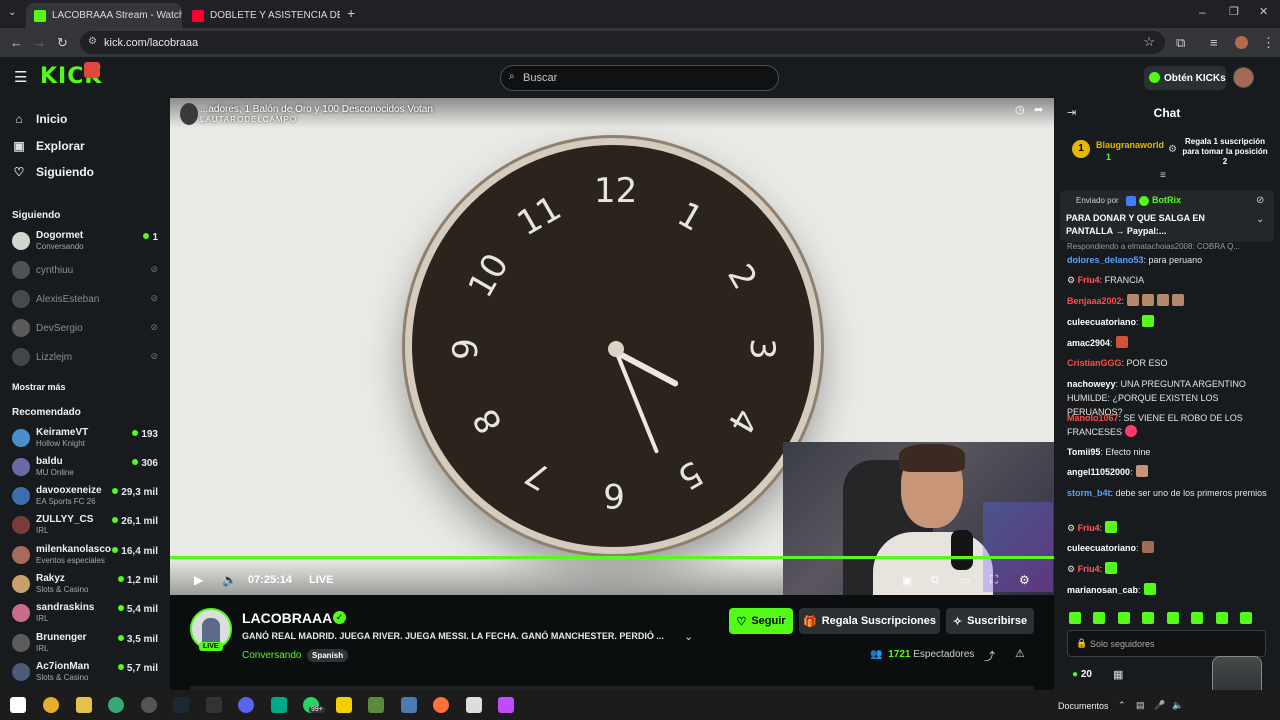 The width and height of the screenshot is (1280, 720). Describe the element at coordinates (1214, 42) in the screenshot. I see `reading-list-icon: ≡` at that location.